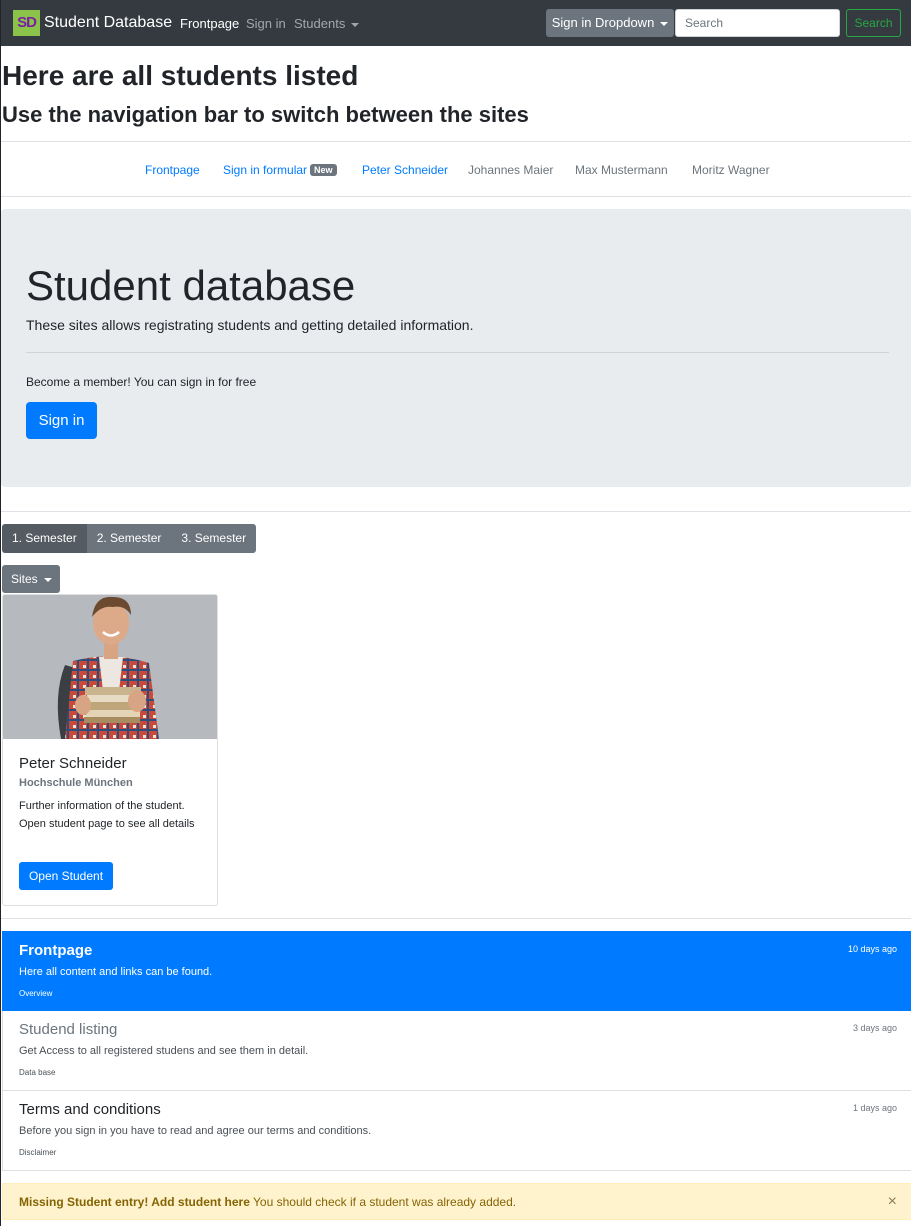 The height and width of the screenshot is (1226, 911). What do you see at coordinates (37, 1072) in the screenshot?
I see `list-item-note: Data base` at bounding box center [37, 1072].